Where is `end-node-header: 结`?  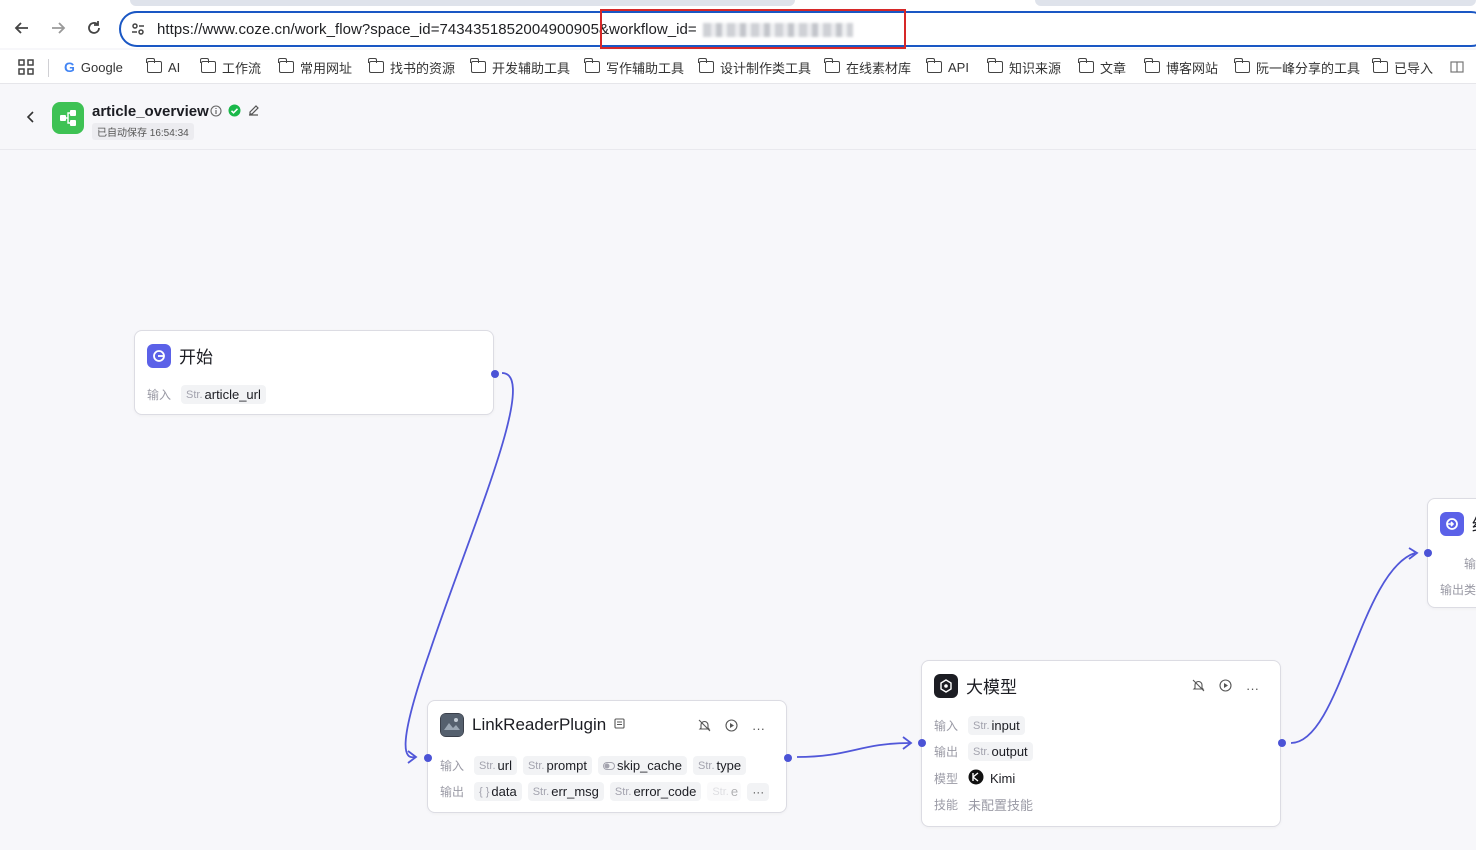 end-node-header: 结 is located at coordinates (1458, 523).